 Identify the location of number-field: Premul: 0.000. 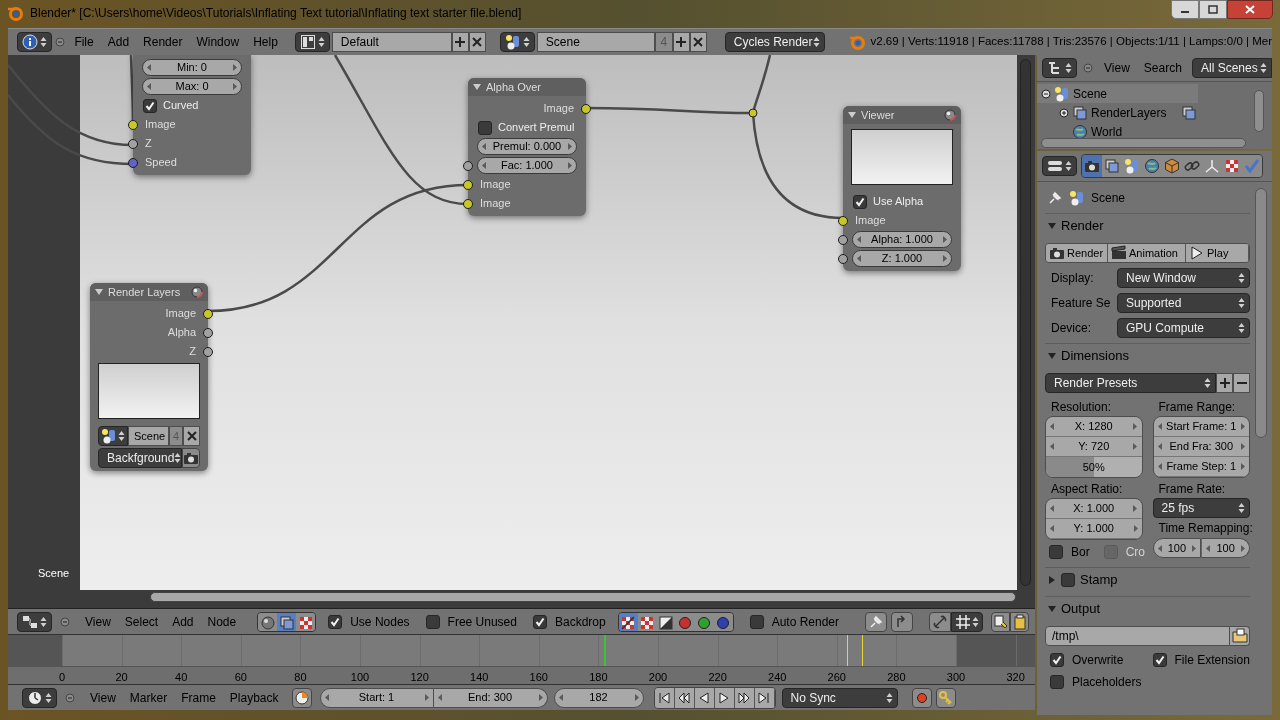
(527, 146).